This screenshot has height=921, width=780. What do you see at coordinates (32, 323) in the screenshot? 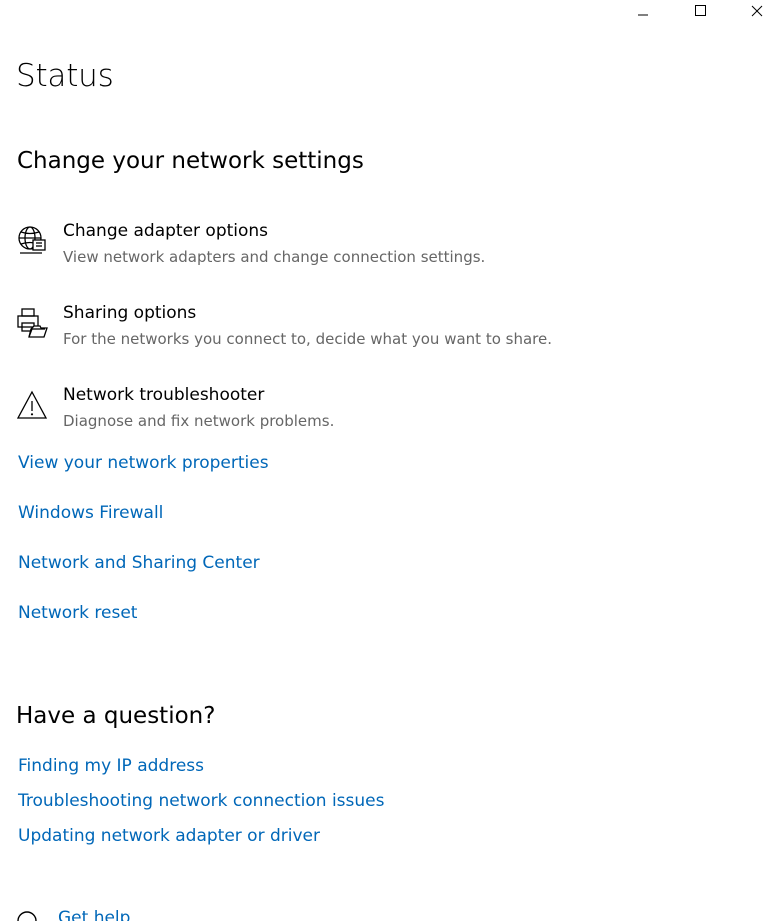
I see `sharing-printer-icon` at bounding box center [32, 323].